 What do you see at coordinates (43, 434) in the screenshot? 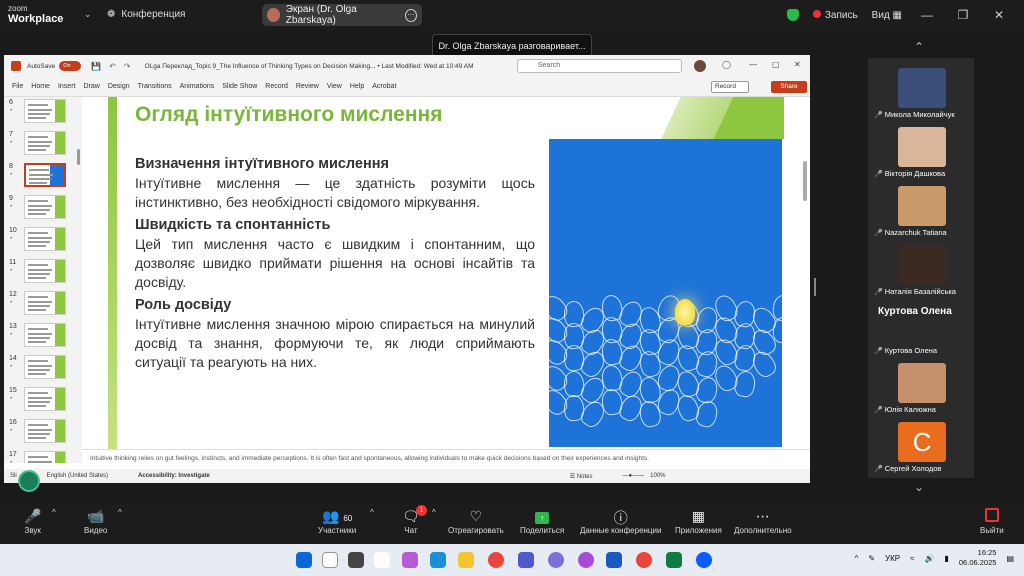
I see `slide-thumbnail: 16 *` at bounding box center [43, 434].